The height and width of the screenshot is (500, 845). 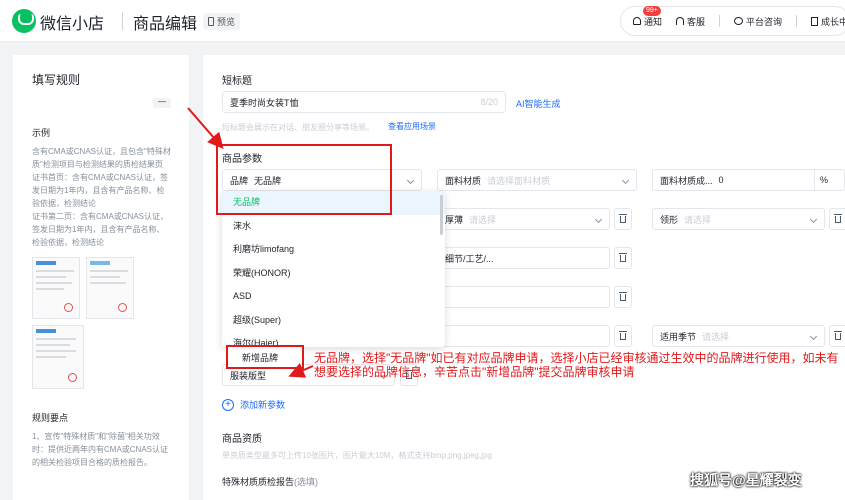 I want to click on watermark: 搜狐号@星耀裂变, so click(x=746, y=480).